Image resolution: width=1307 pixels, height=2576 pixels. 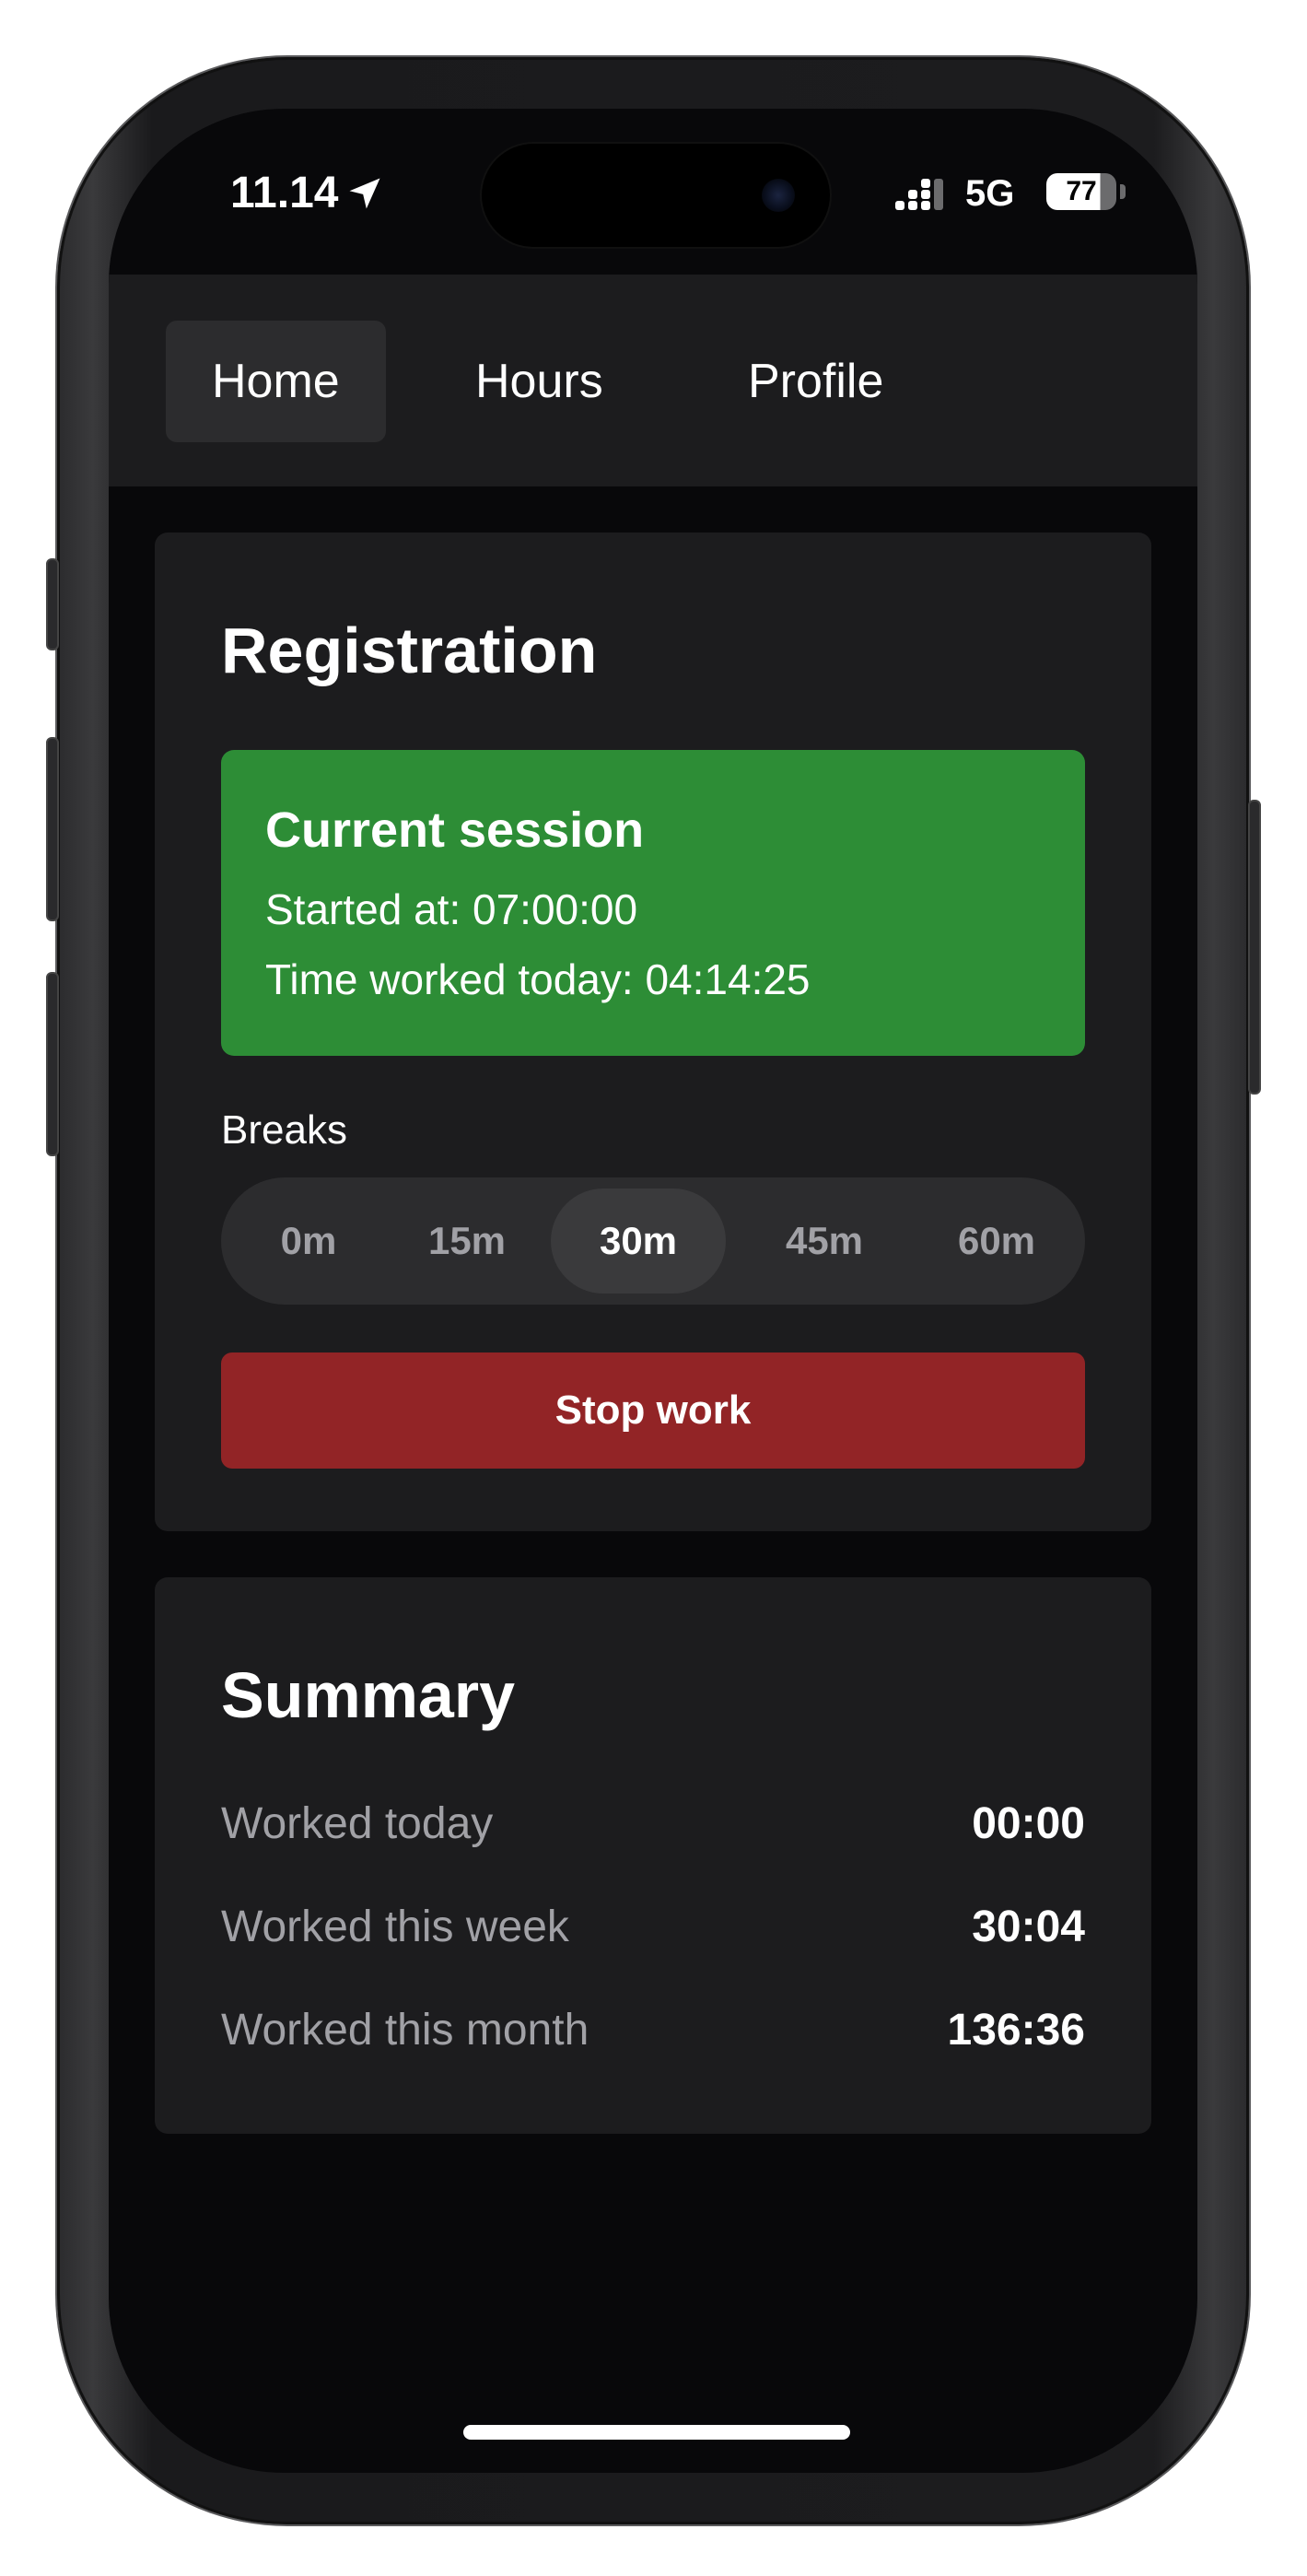 What do you see at coordinates (656, 195) in the screenshot?
I see `dynamic-island` at bounding box center [656, 195].